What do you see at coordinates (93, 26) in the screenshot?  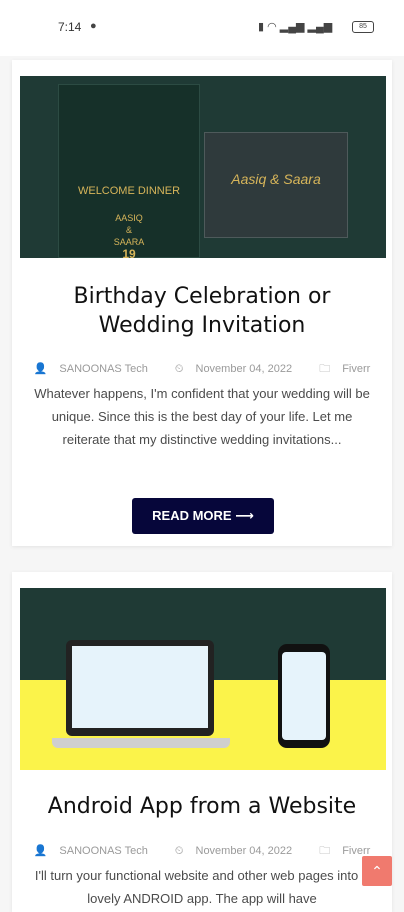 I see `notification-icon: ●` at bounding box center [93, 26].